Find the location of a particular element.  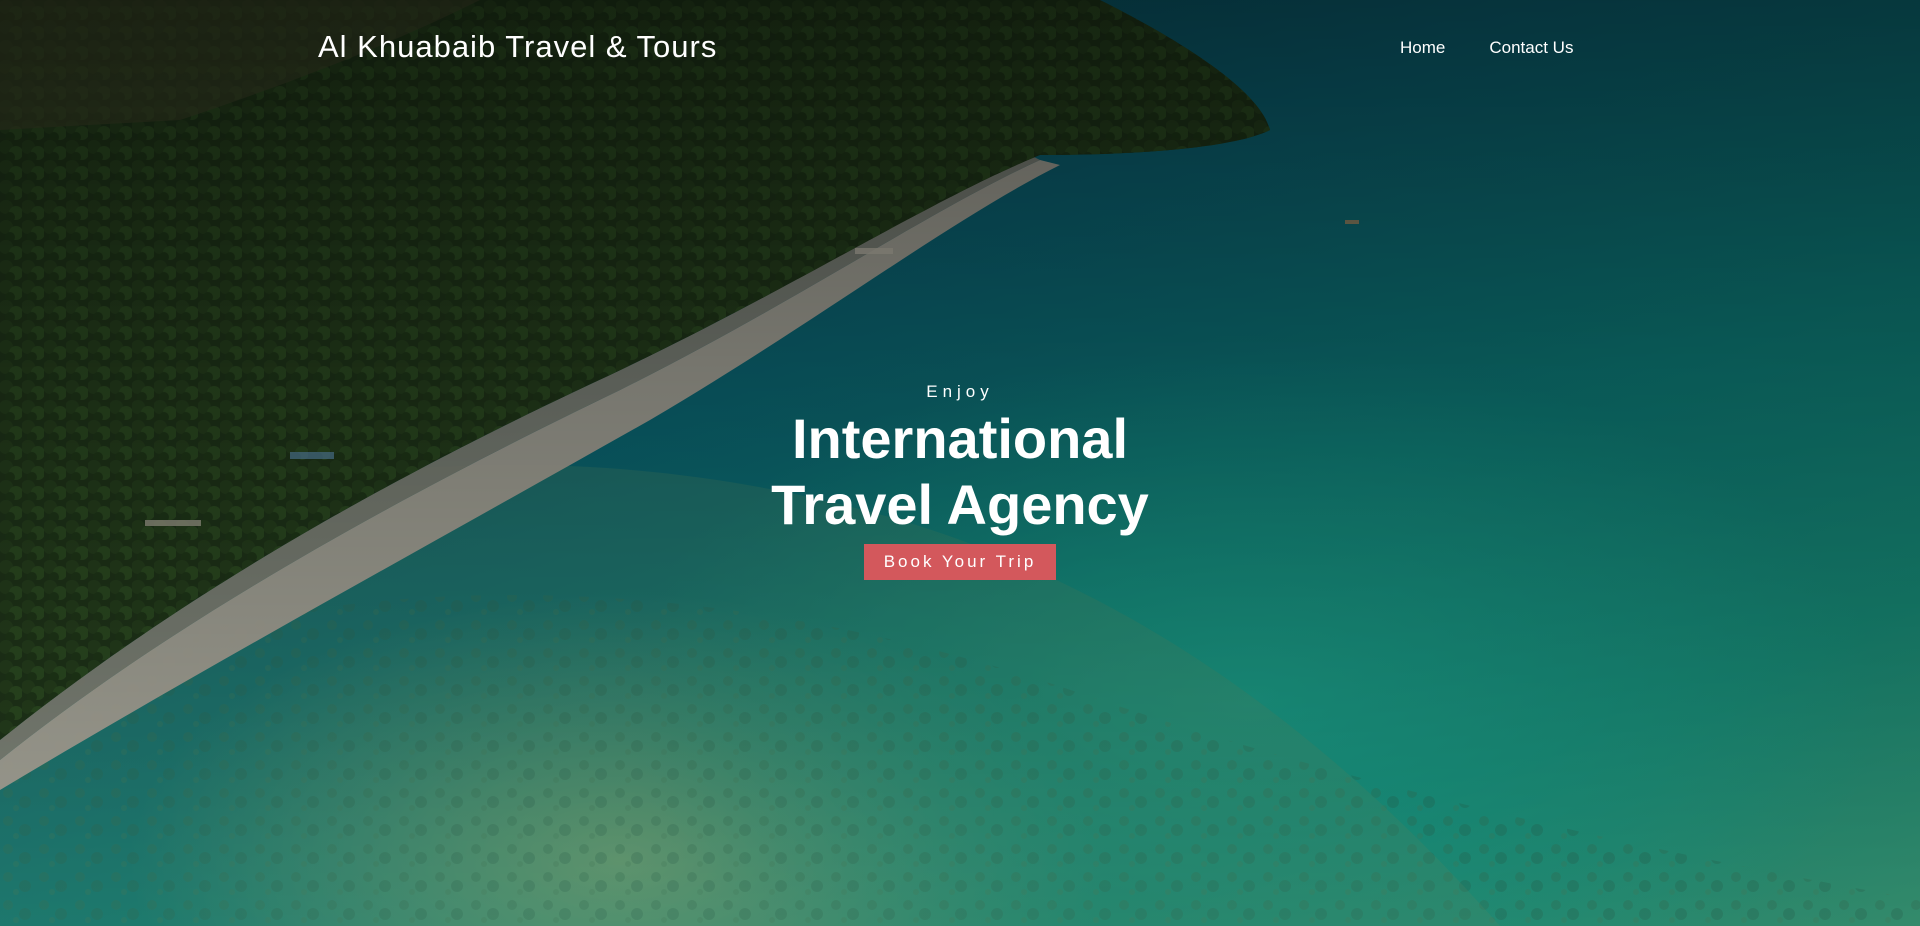

brand-logo-text: Al Khuabaib Travel & Tours is located at coordinates (517, 47).